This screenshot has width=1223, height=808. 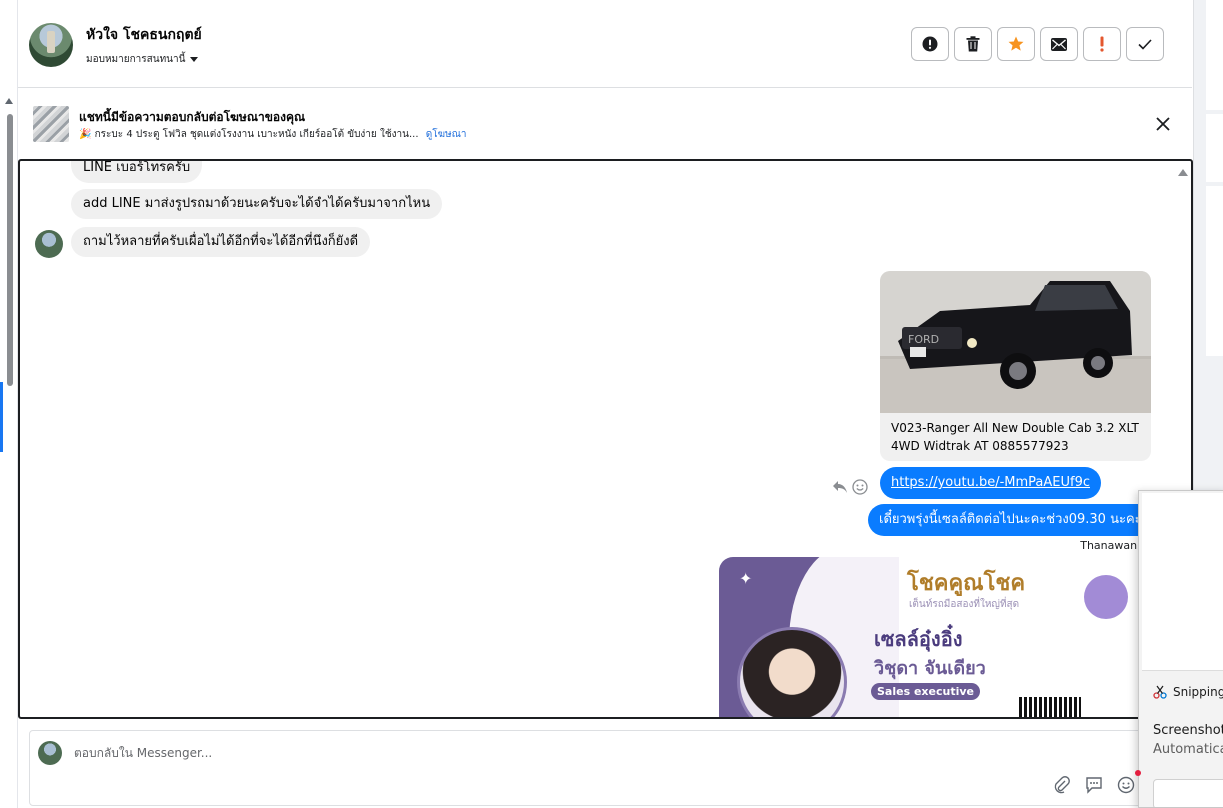 I want to click on conversation-header: หัวใจ โชคธนกฤตย์ มอบหมายการสนทนานี้, so click(x=605, y=44).